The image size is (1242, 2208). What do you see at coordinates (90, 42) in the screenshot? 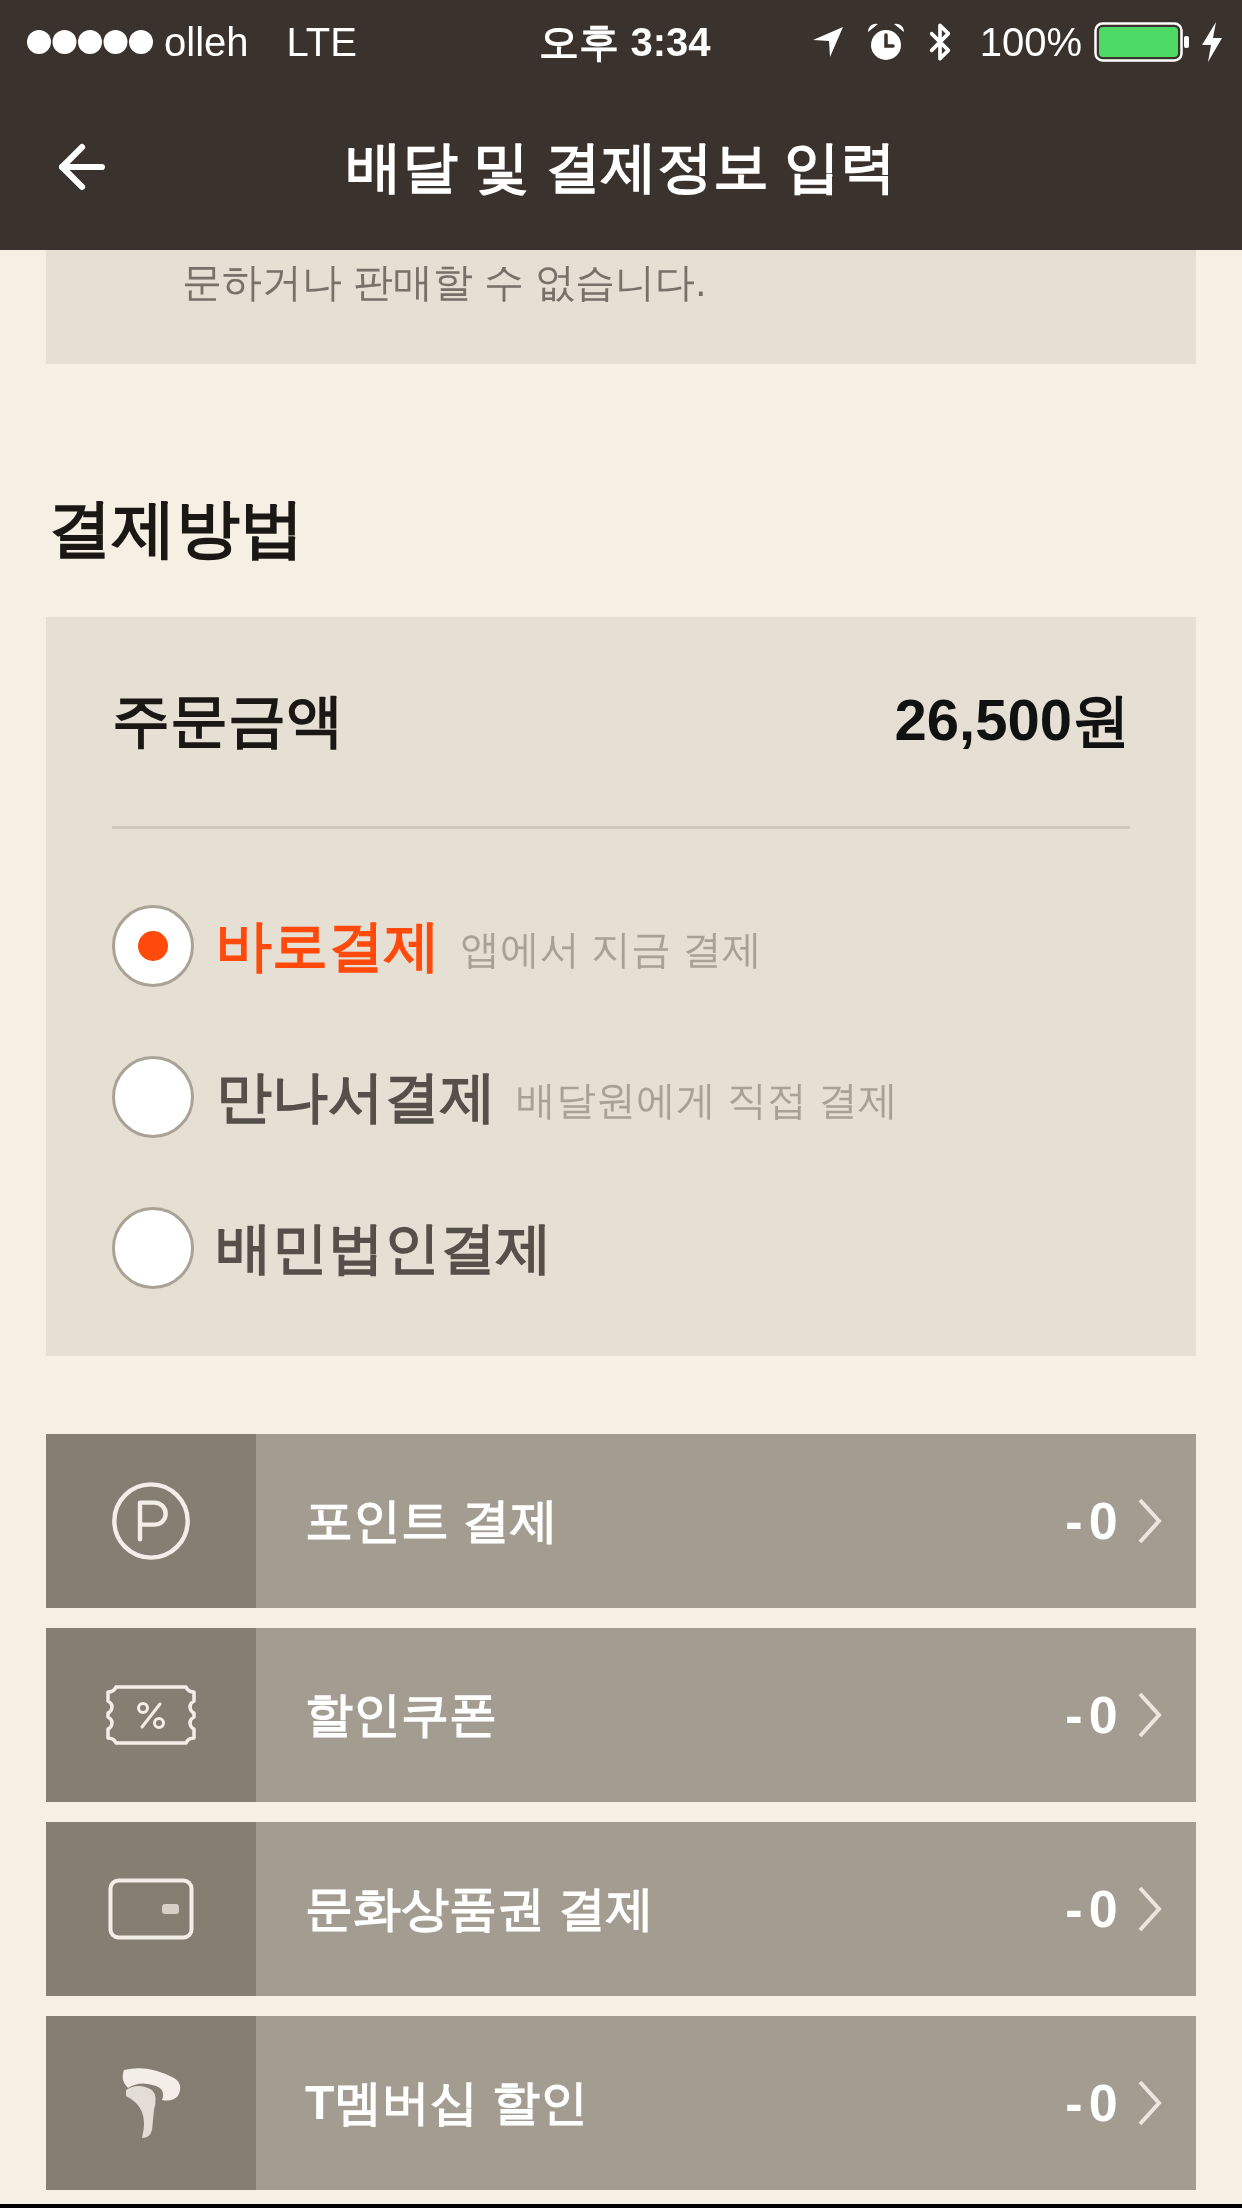
I see `signal-icon` at bounding box center [90, 42].